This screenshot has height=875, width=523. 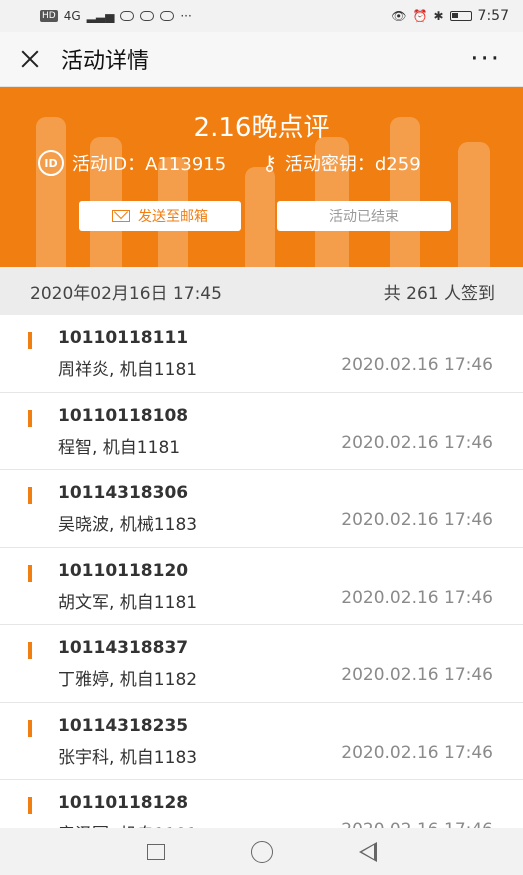 I want to click on back-icon, so click(x=367, y=851).